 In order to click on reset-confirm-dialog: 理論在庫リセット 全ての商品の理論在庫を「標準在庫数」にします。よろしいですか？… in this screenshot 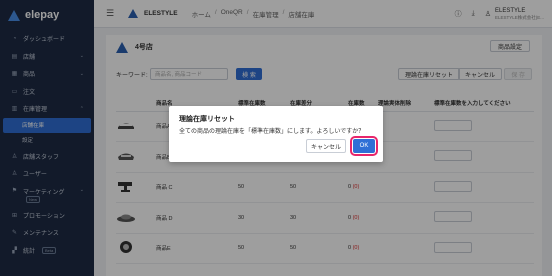, I will do `click(276, 134)`.